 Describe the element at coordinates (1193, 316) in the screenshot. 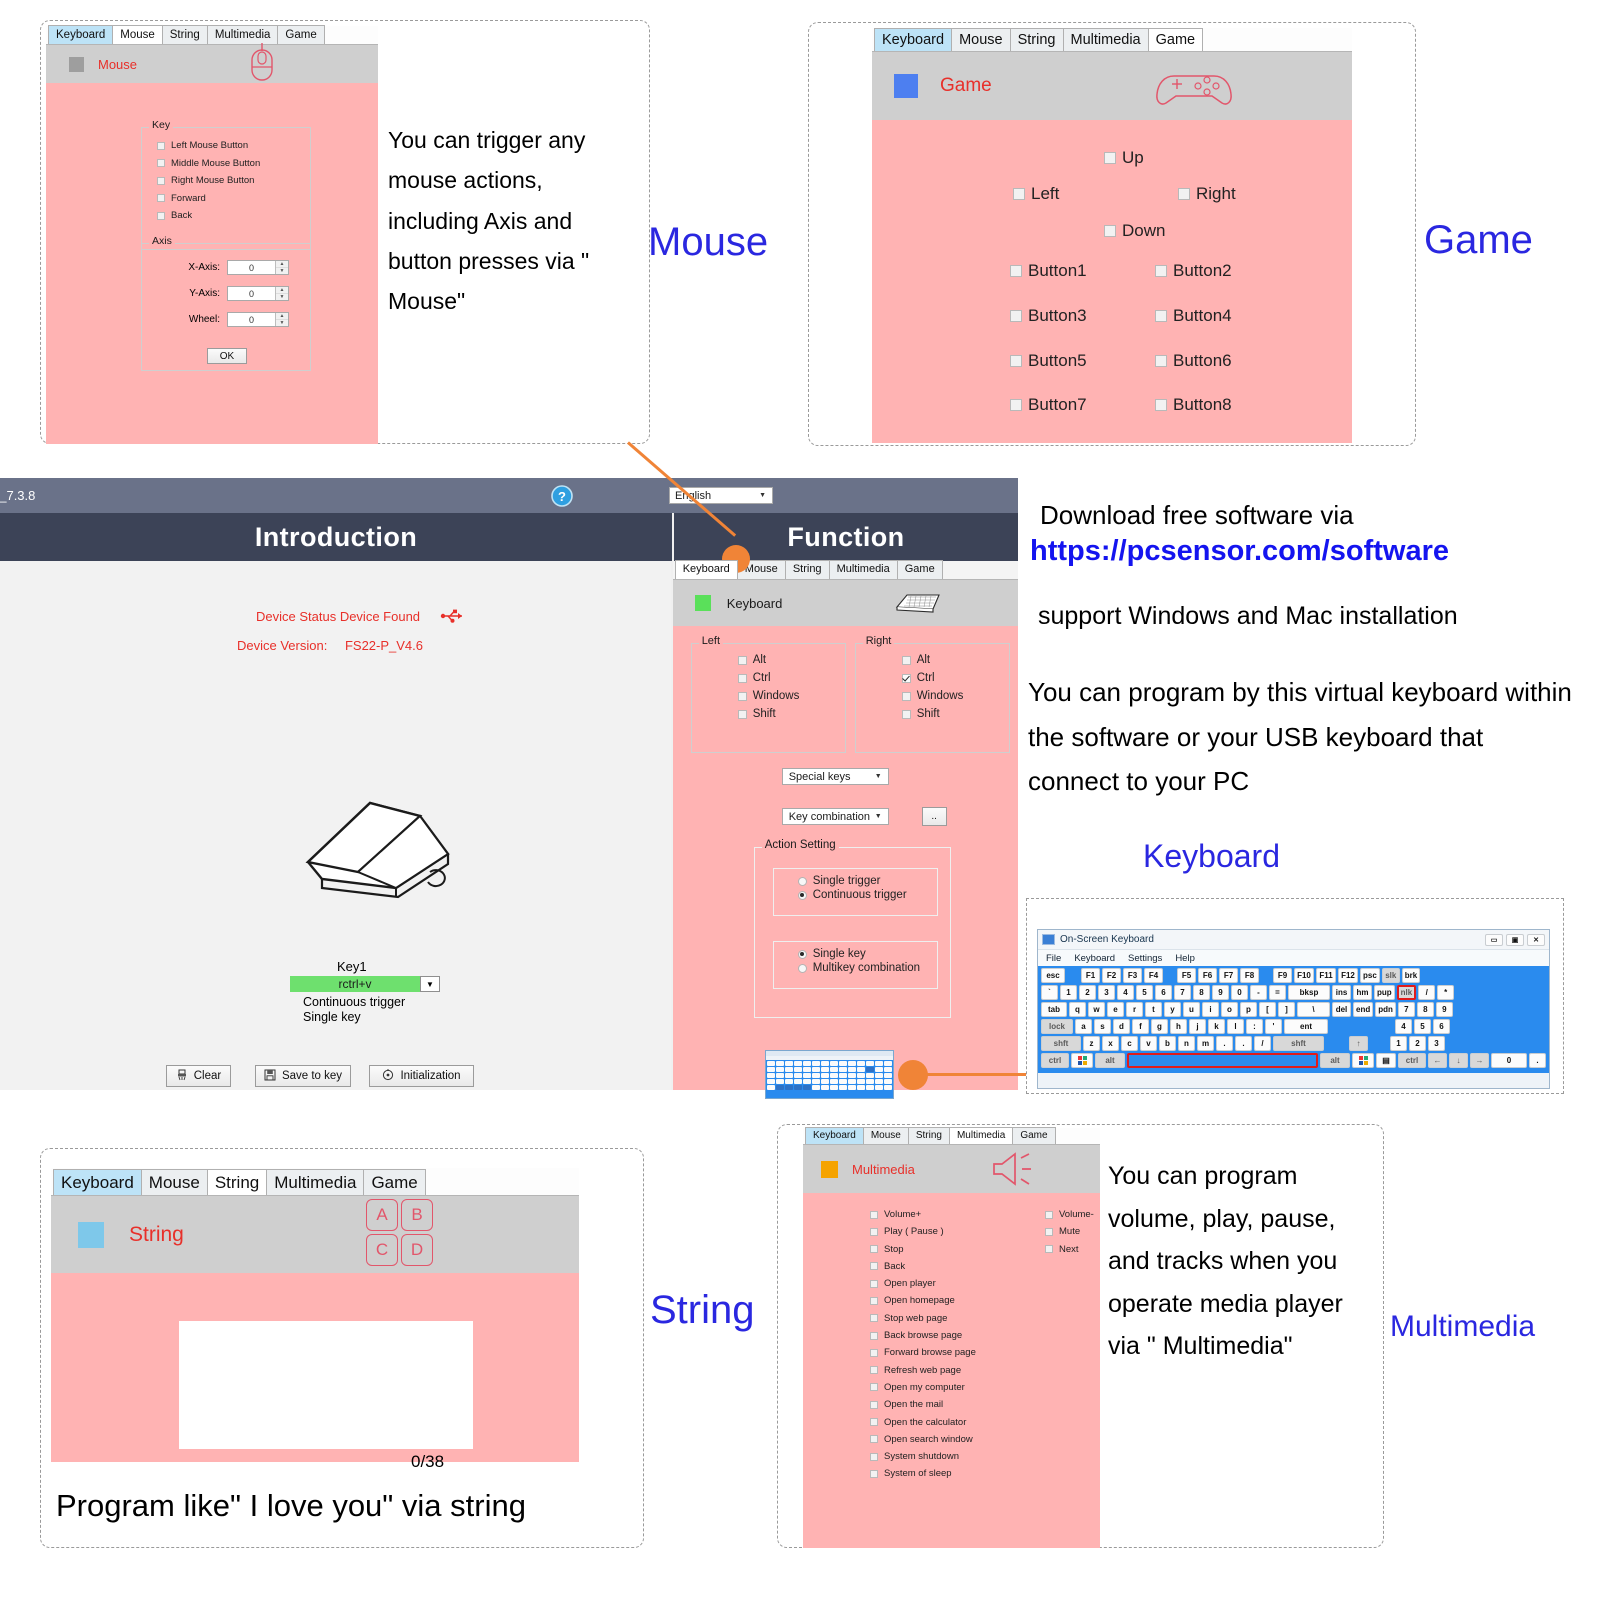

I see `checkbox-button4: Button4` at that location.